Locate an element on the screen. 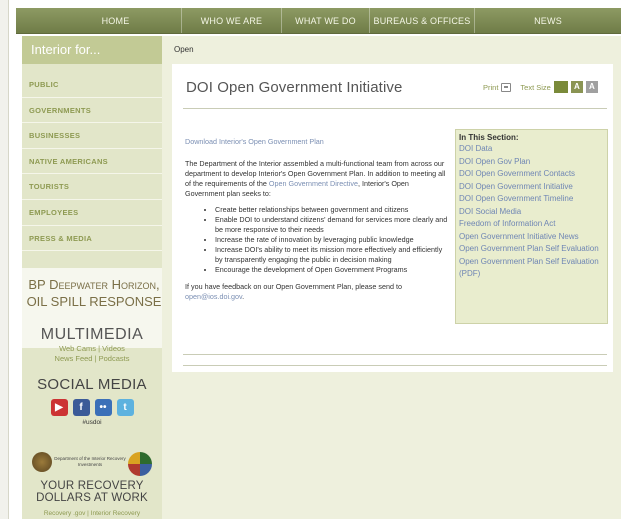 The width and height of the screenshot is (621, 519). nav-bureaus-offices: BUREAUS & OFFICES is located at coordinates (422, 20).